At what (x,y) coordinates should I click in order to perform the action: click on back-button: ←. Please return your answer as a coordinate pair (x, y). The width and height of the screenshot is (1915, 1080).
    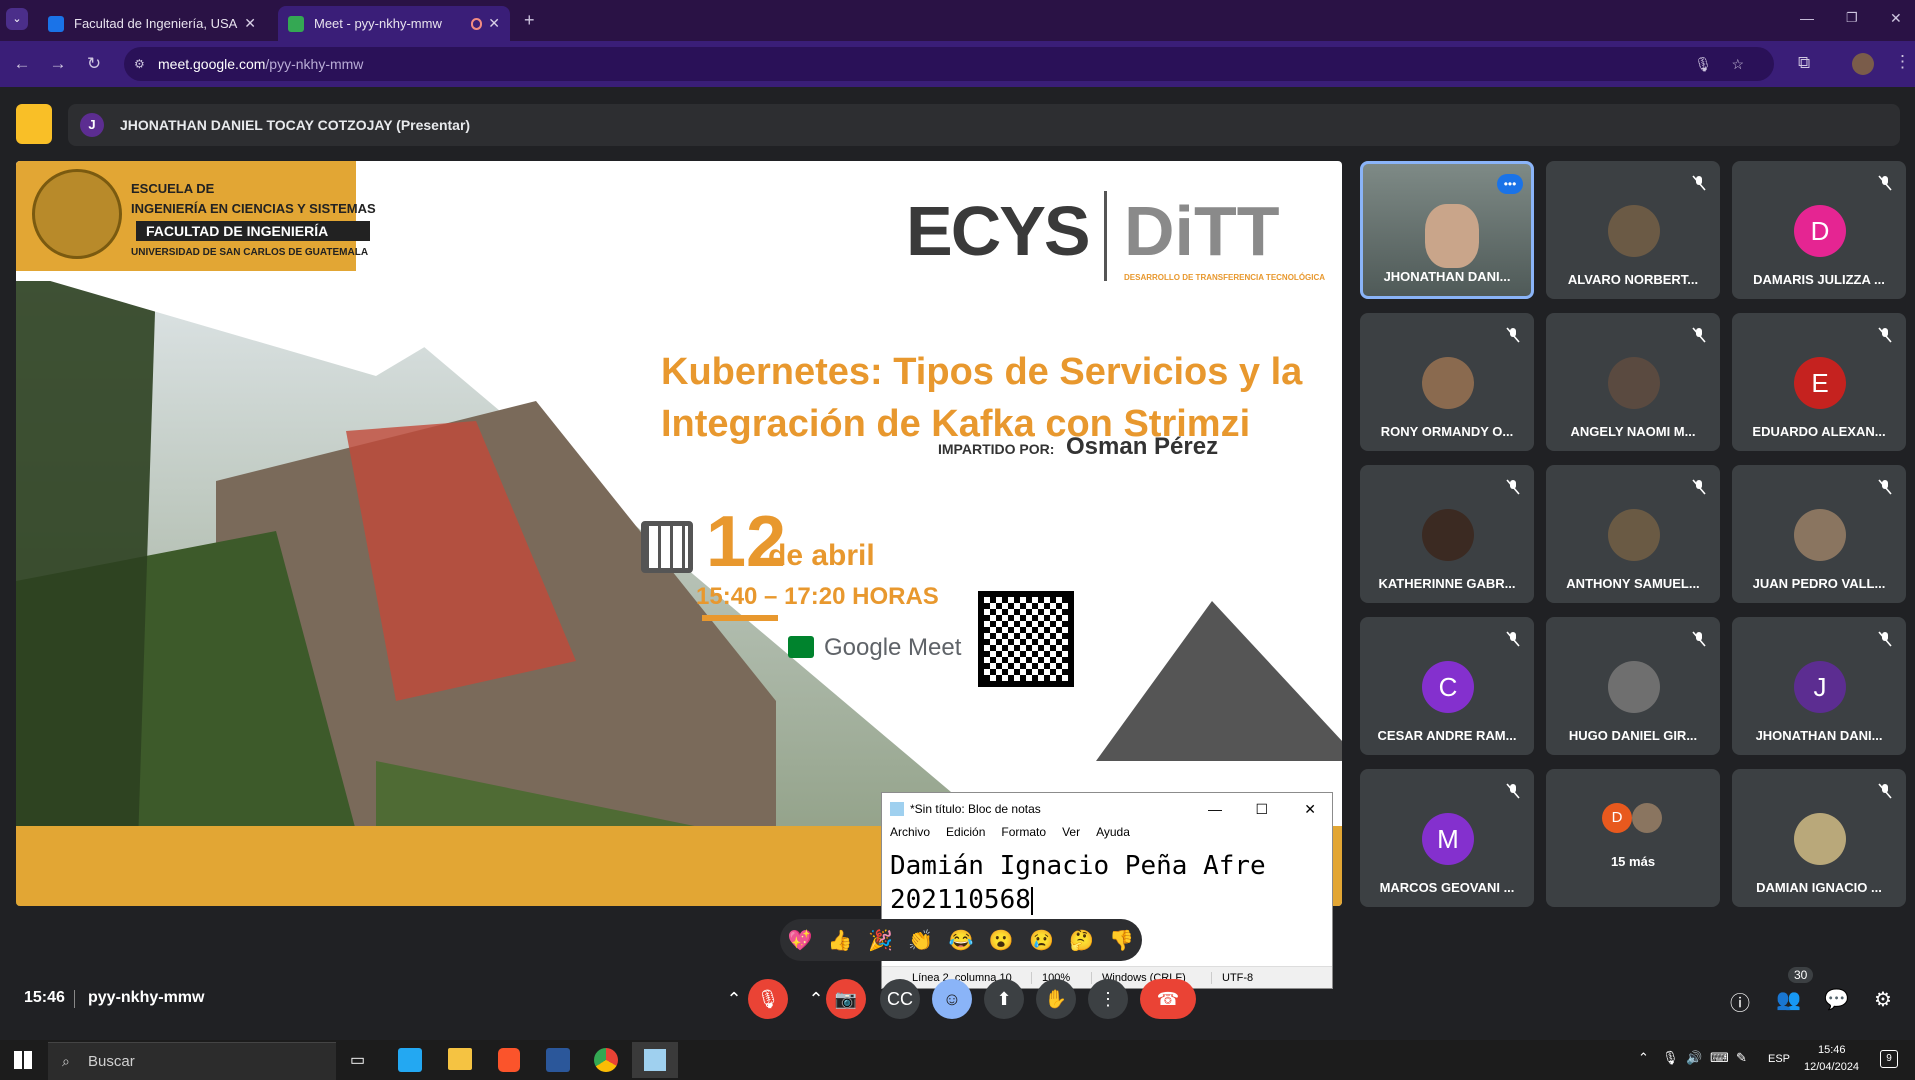
    Looking at the image, I should click on (22, 64).